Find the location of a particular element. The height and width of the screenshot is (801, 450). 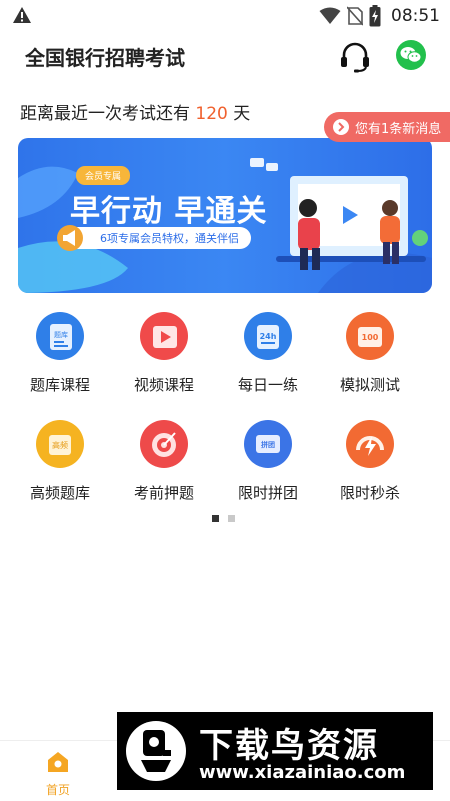

grid-item-flash-sale: 限时秒杀 is located at coordinates (370, 461).